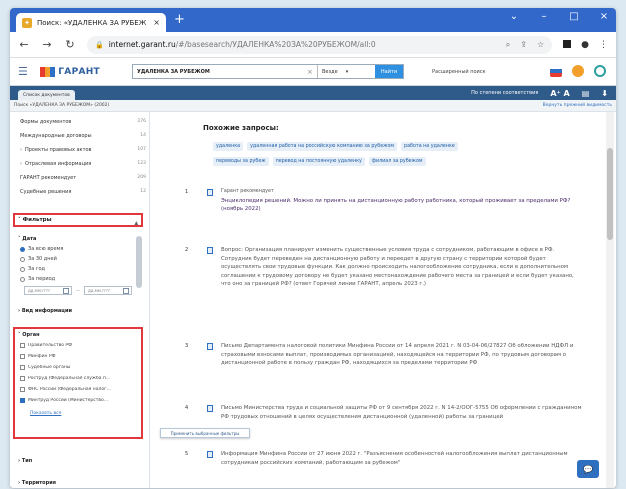 The height and width of the screenshot is (489, 626). What do you see at coordinates (83, 192) in the screenshot?
I see `category-item: Судебные решения 12` at bounding box center [83, 192].